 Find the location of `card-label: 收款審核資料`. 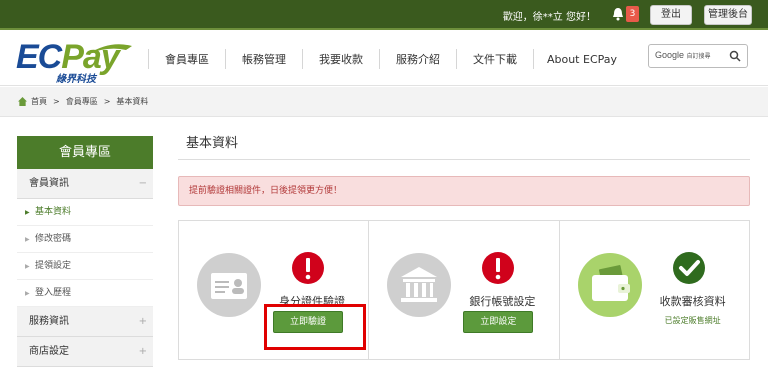

card-label: 收款審核資料 is located at coordinates (692, 301).